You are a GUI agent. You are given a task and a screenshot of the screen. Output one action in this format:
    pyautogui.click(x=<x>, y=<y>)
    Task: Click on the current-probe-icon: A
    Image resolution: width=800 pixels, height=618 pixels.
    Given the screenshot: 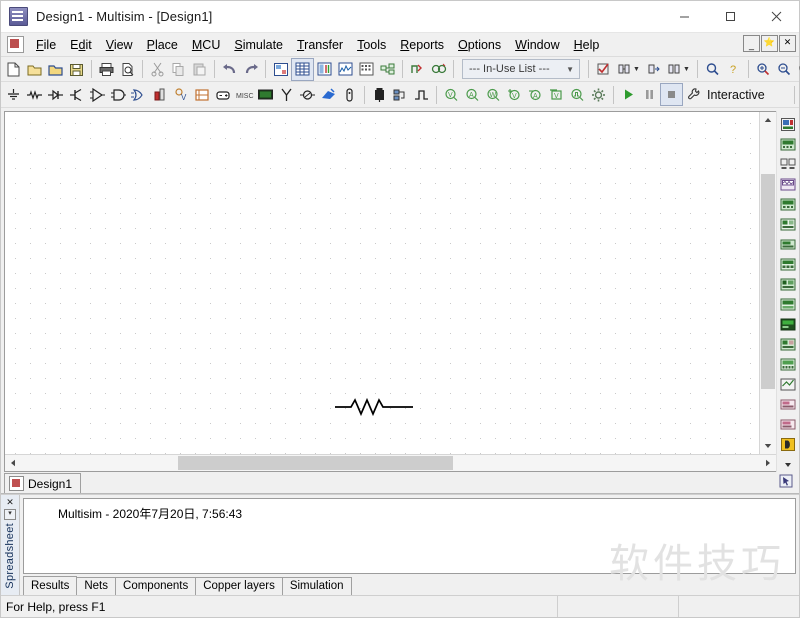 What is the action you would take?
    pyautogui.click(x=472, y=94)
    